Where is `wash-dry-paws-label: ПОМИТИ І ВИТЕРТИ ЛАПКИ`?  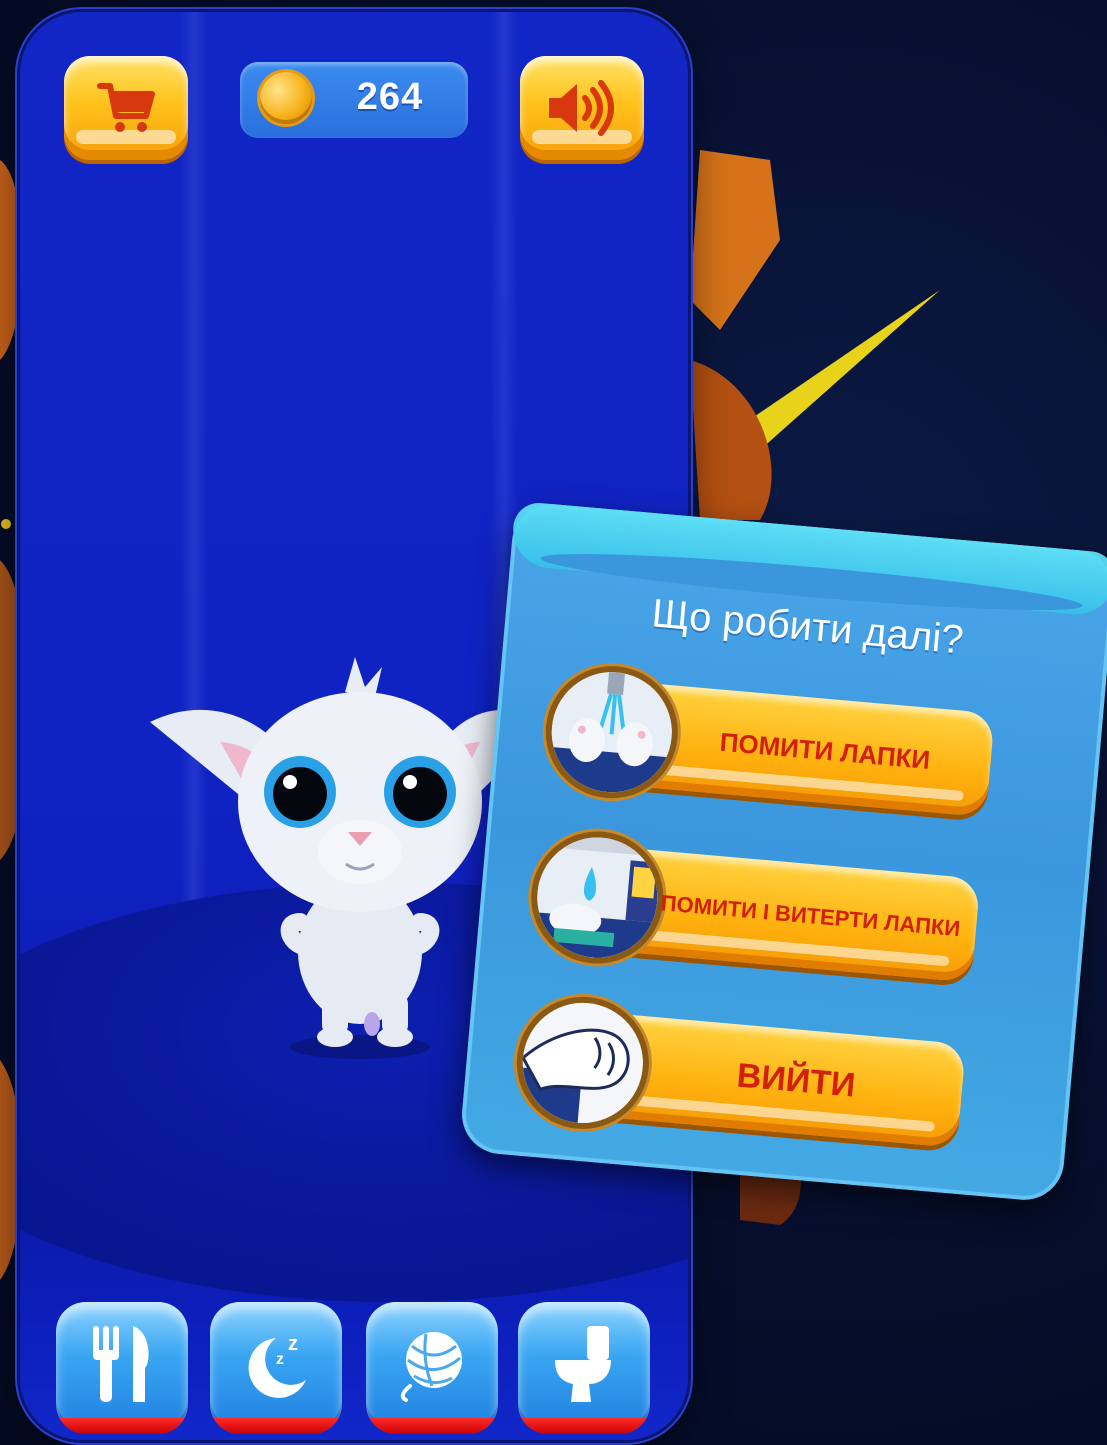
wash-dry-paws-label: ПОМИТИ І ВИТЕРТИ ЛАПКИ is located at coordinates (810, 916).